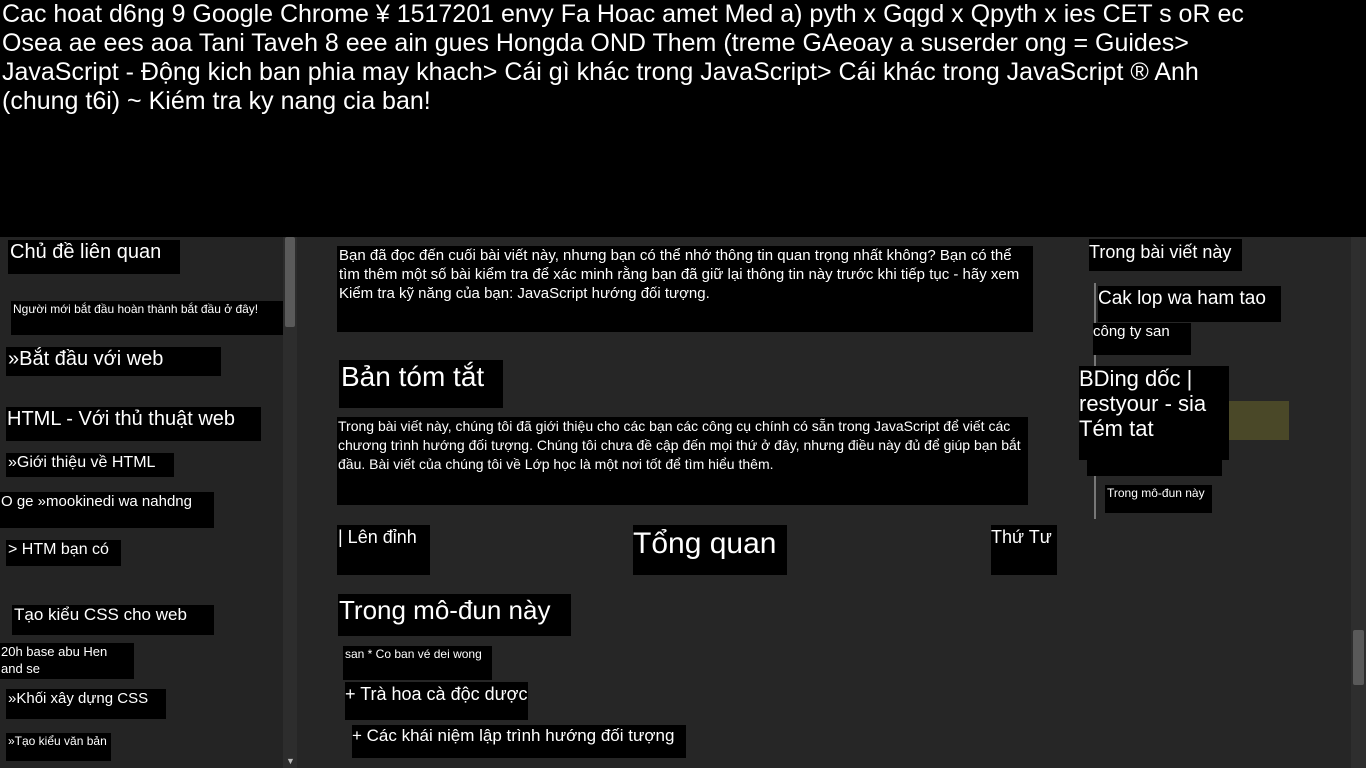 This screenshot has height=768, width=1366. Describe the element at coordinates (67, 661) in the screenshot. I see `sidebar-css-note: 20h base abu Hen and se` at that location.